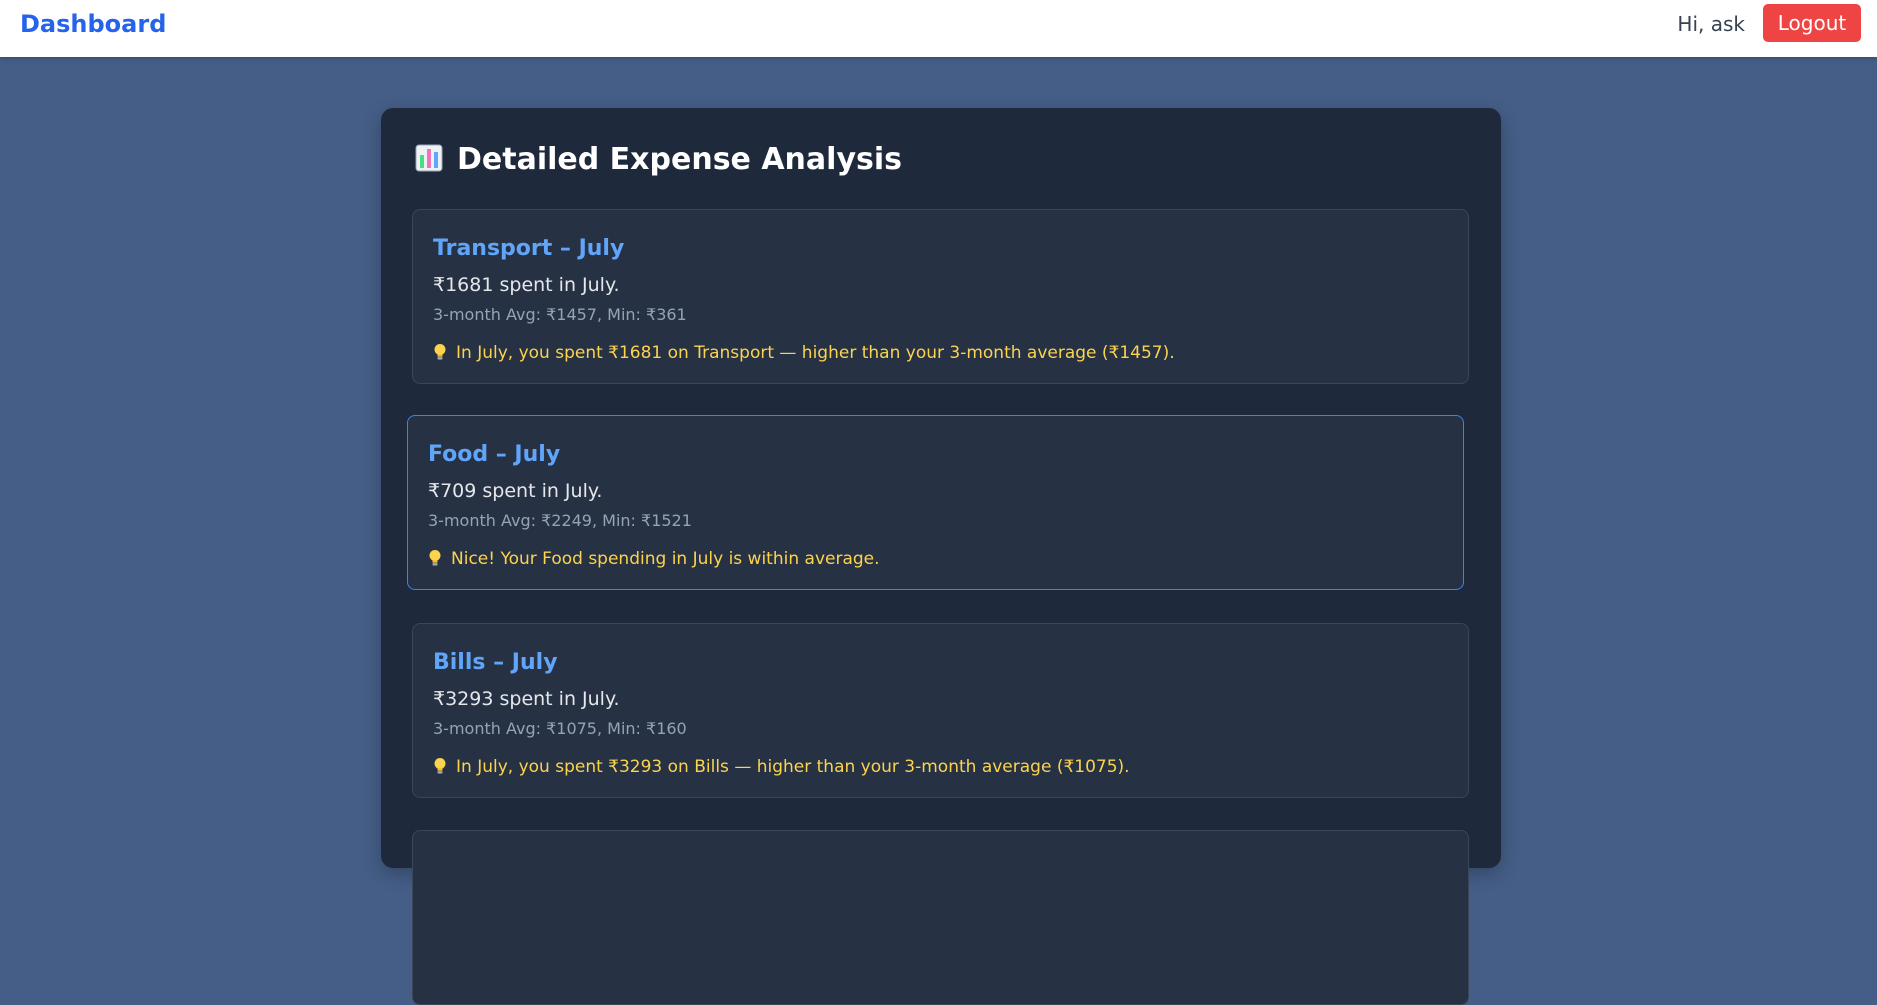  Describe the element at coordinates (529, 248) in the screenshot. I see `card-title: Transport – July` at that location.